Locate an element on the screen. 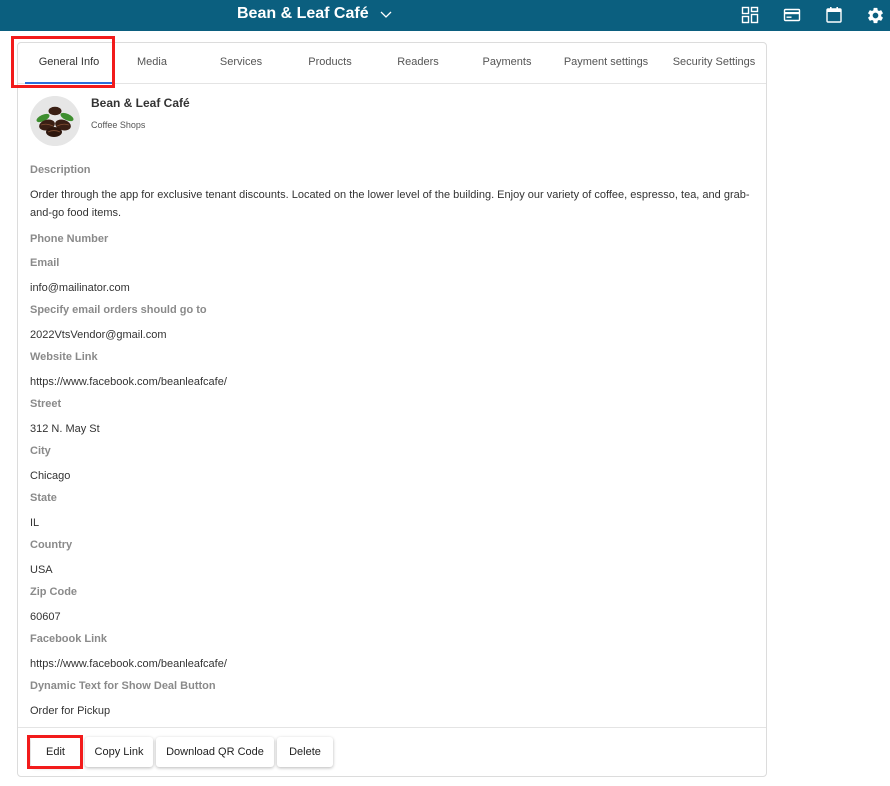 The width and height of the screenshot is (890, 786). vendor-category: Coffee Shops is located at coordinates (118, 125).